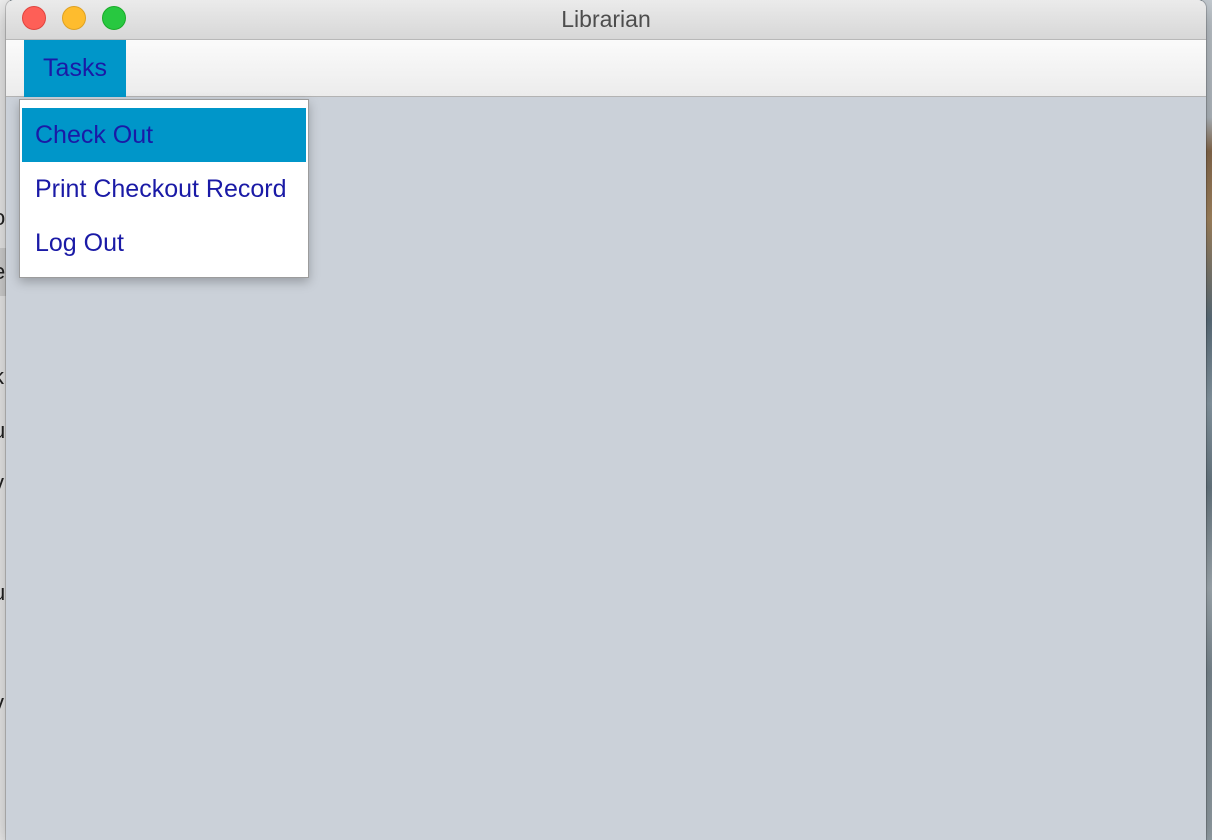  Describe the element at coordinates (2, 218) in the screenshot. I see `background-window-text: o` at that location.